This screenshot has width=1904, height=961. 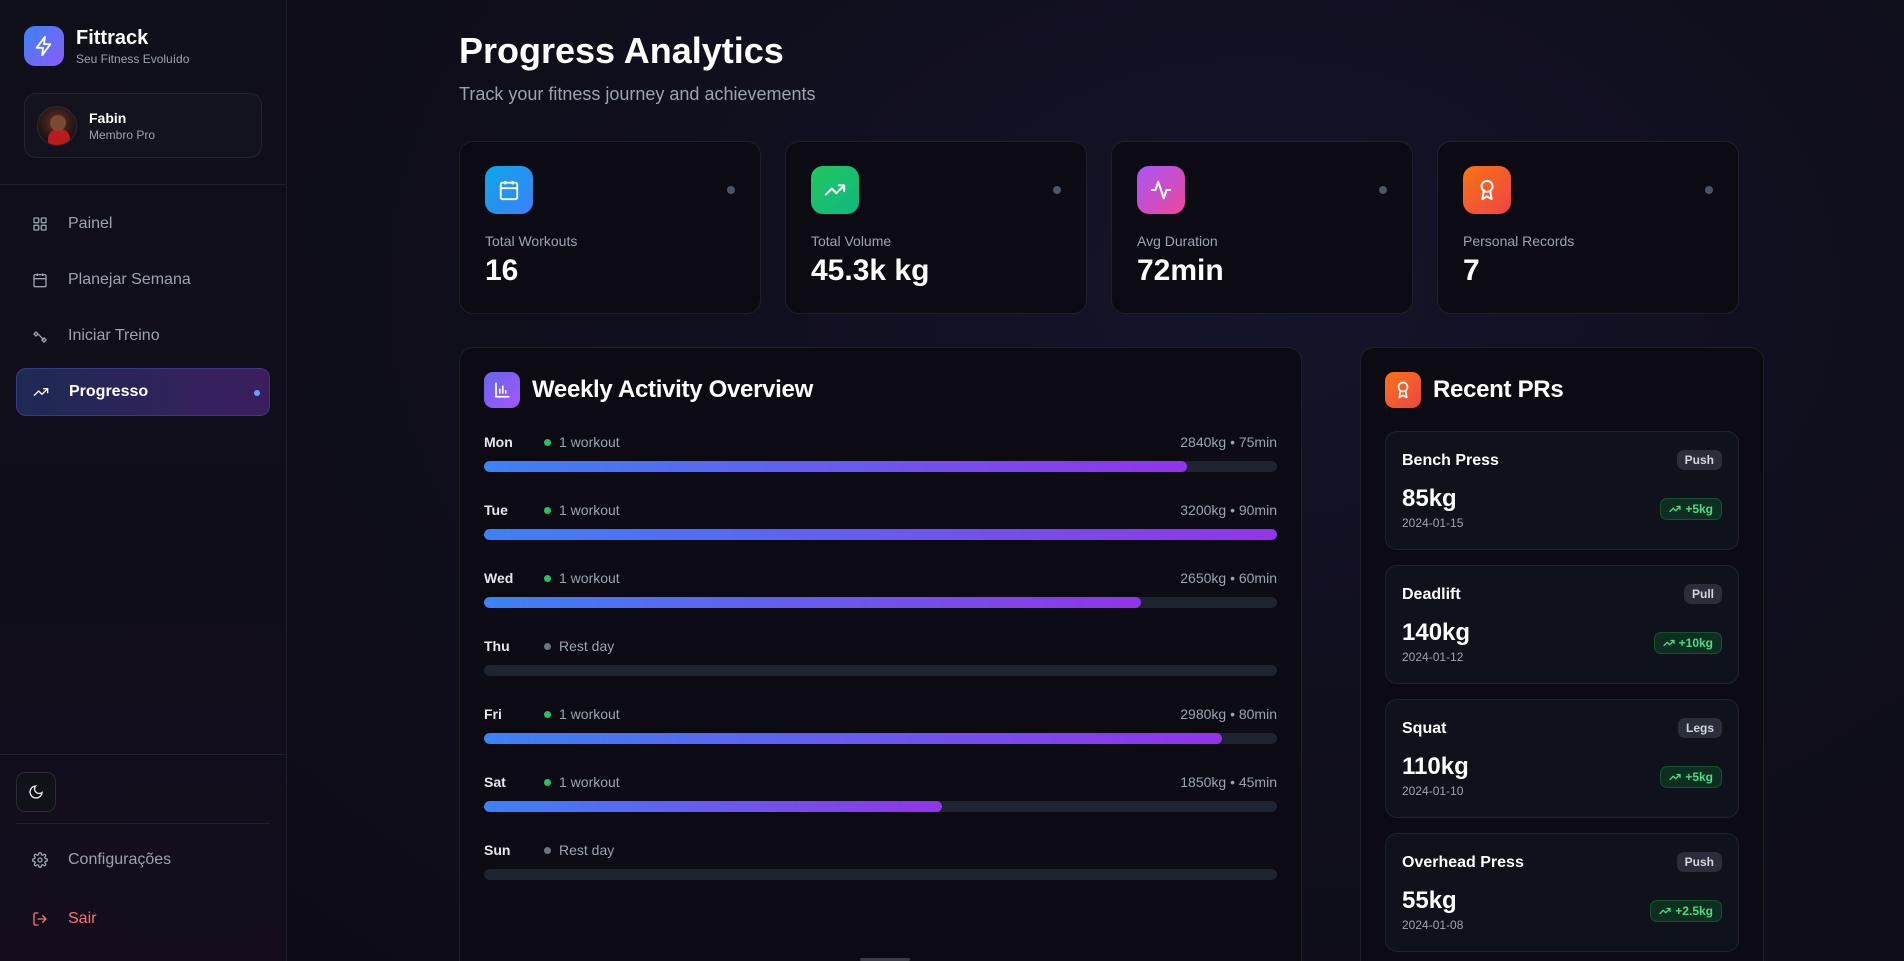 I want to click on day-name: Tue, so click(x=496, y=510).